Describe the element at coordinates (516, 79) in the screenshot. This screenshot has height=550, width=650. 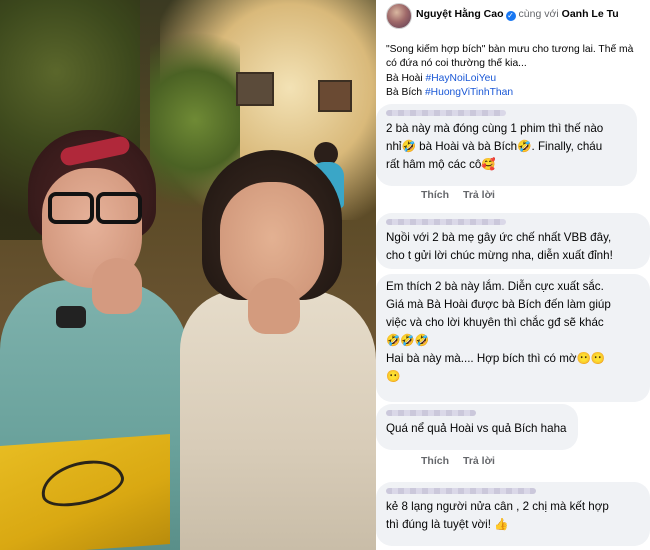
I see `caption-line: Bà Hoài #HayNoiLoiYeu` at that location.